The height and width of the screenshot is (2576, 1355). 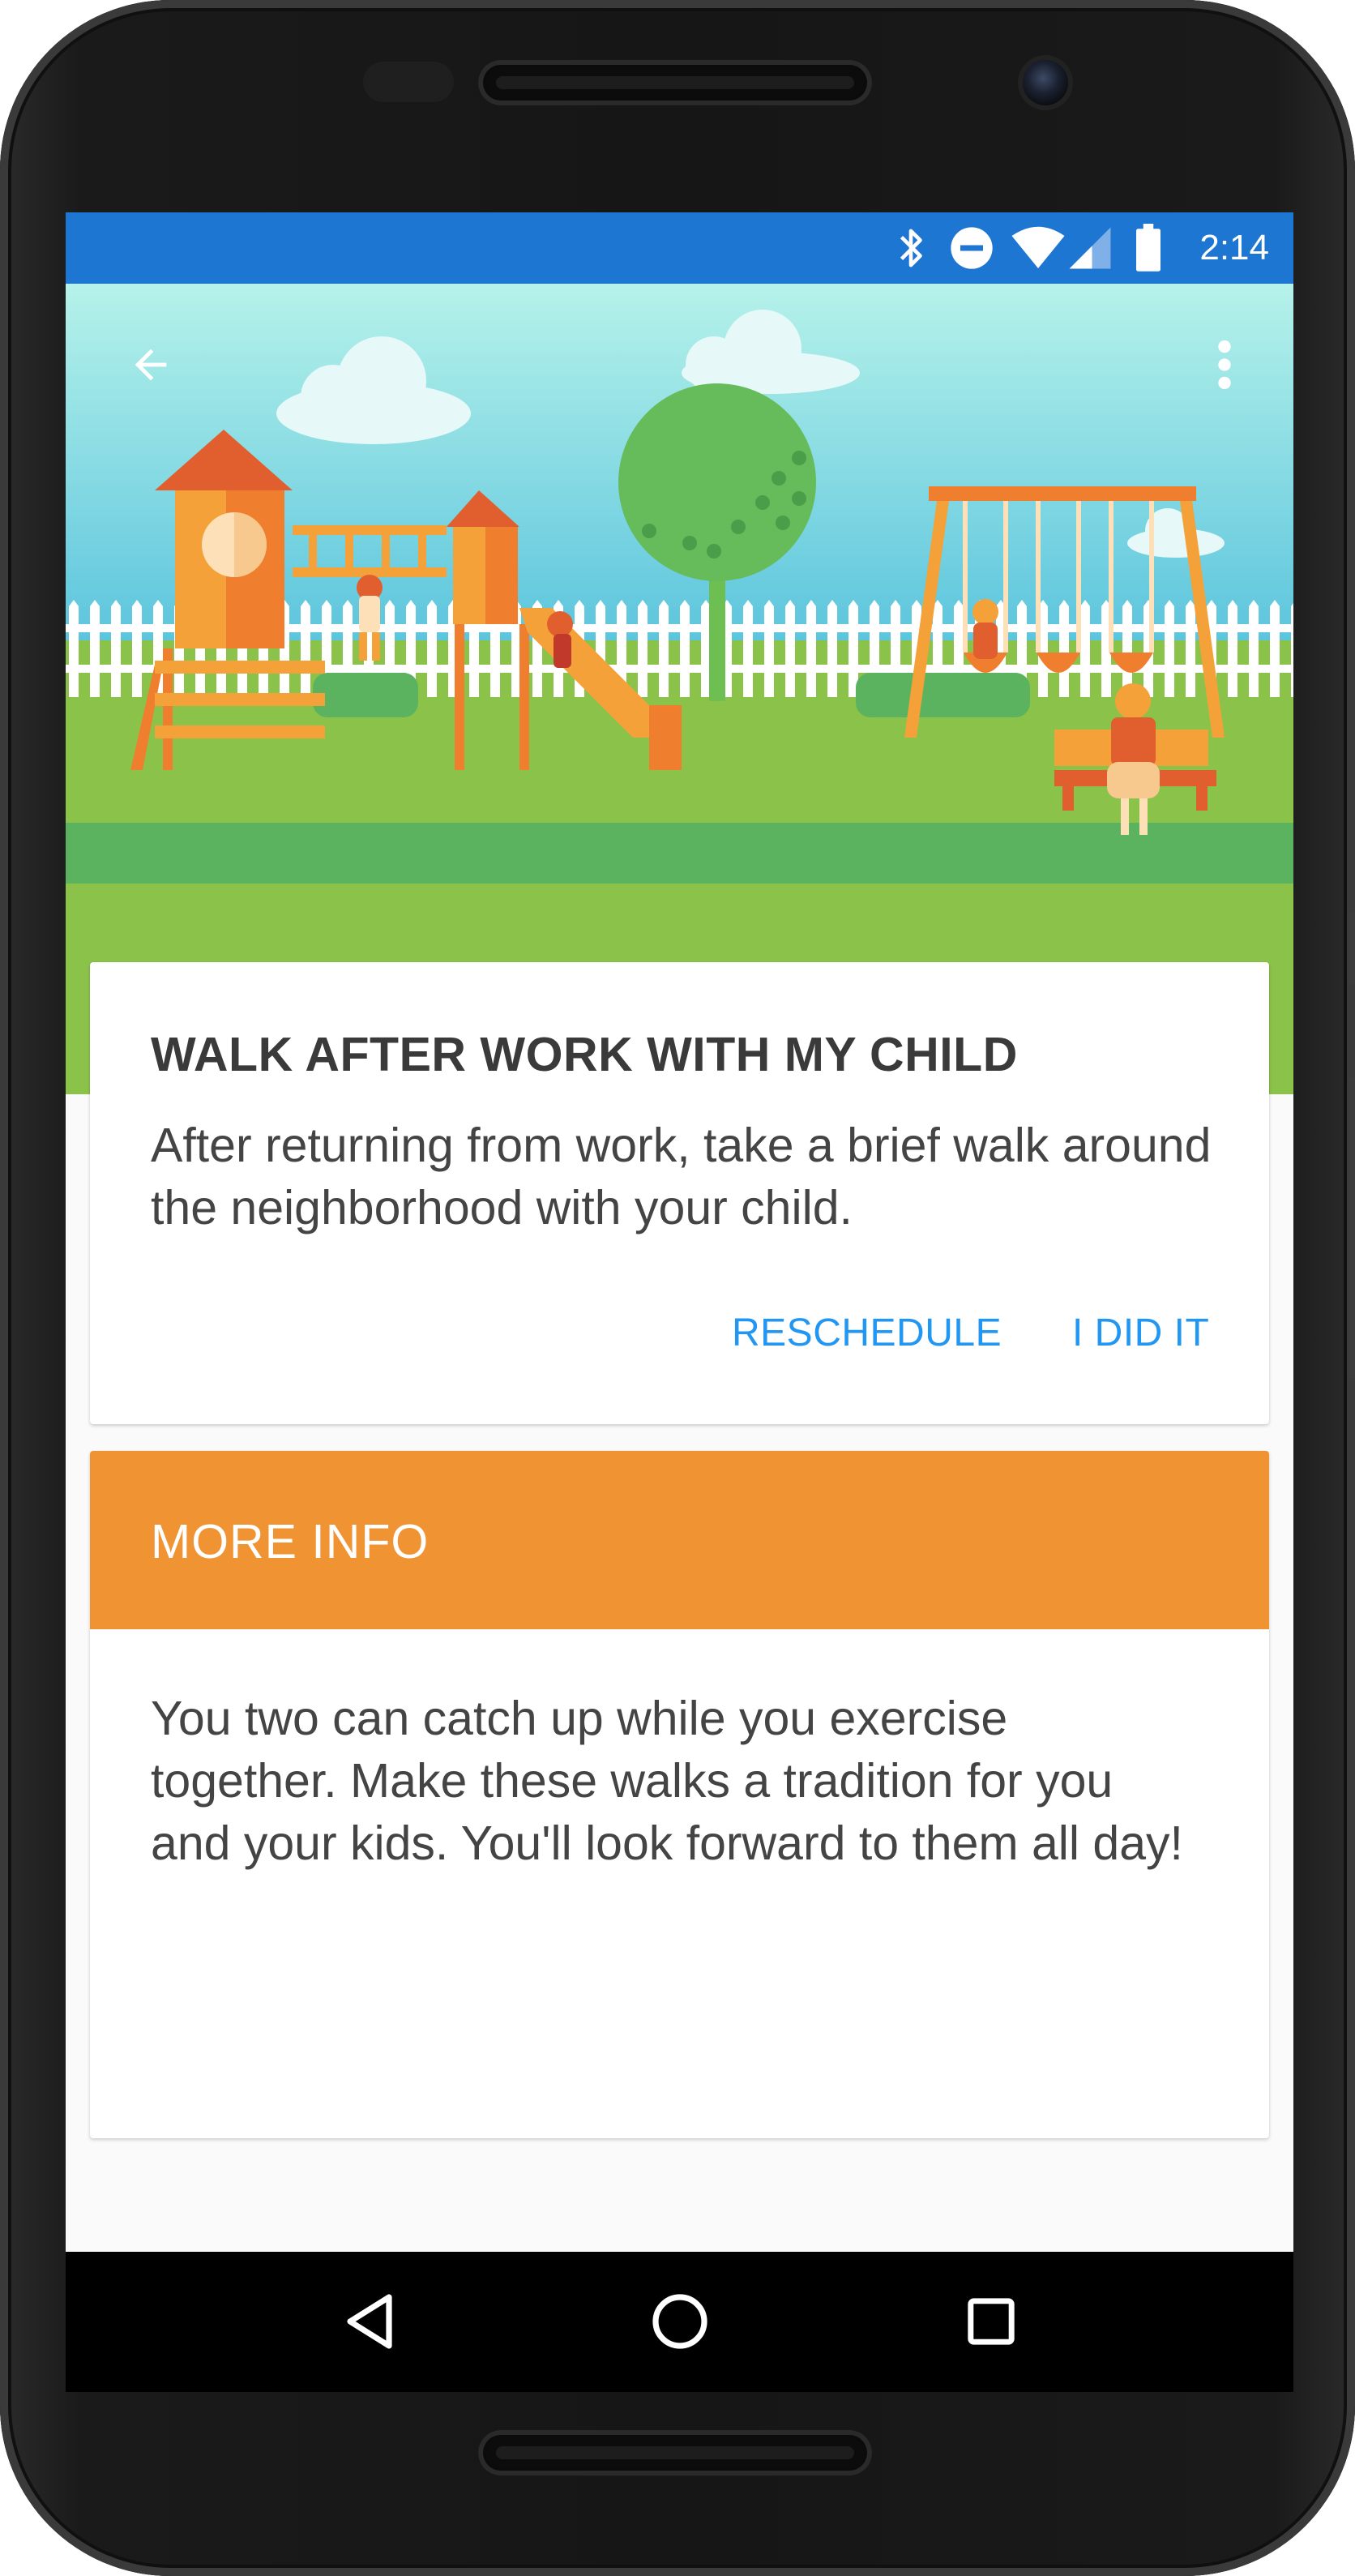 I want to click on top-speaker, so click(x=675, y=82).